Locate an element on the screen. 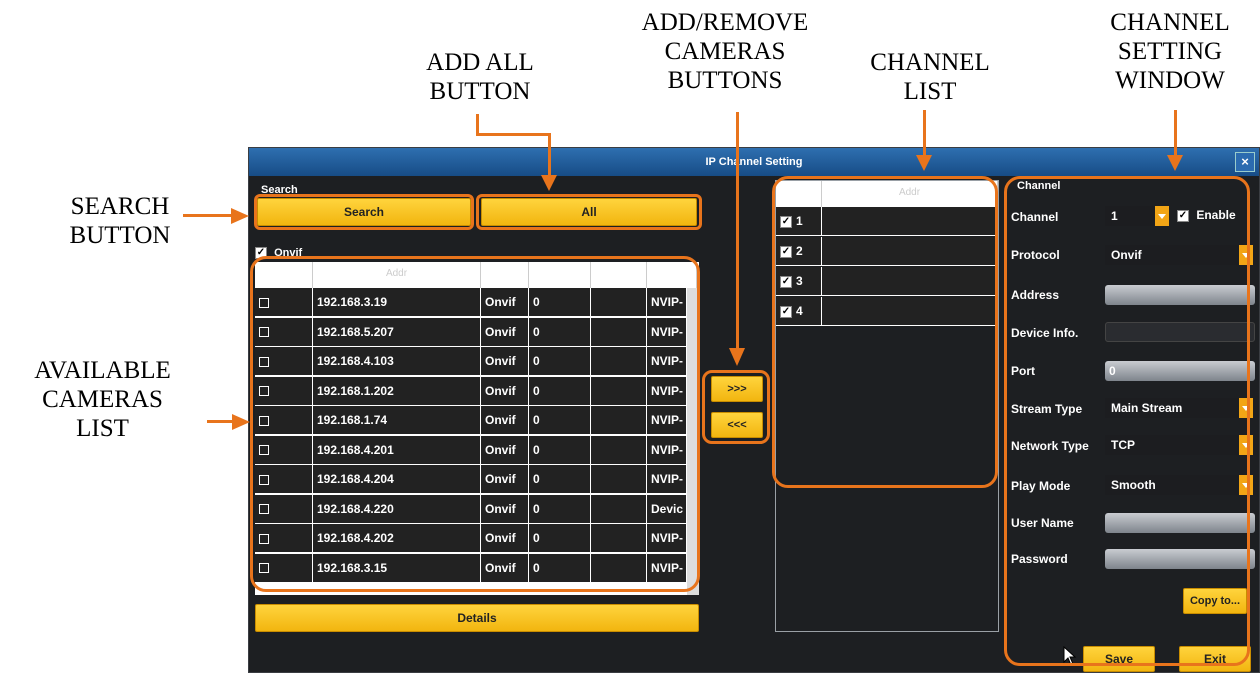  arrow-add-all-h is located at coordinates (513, 134).